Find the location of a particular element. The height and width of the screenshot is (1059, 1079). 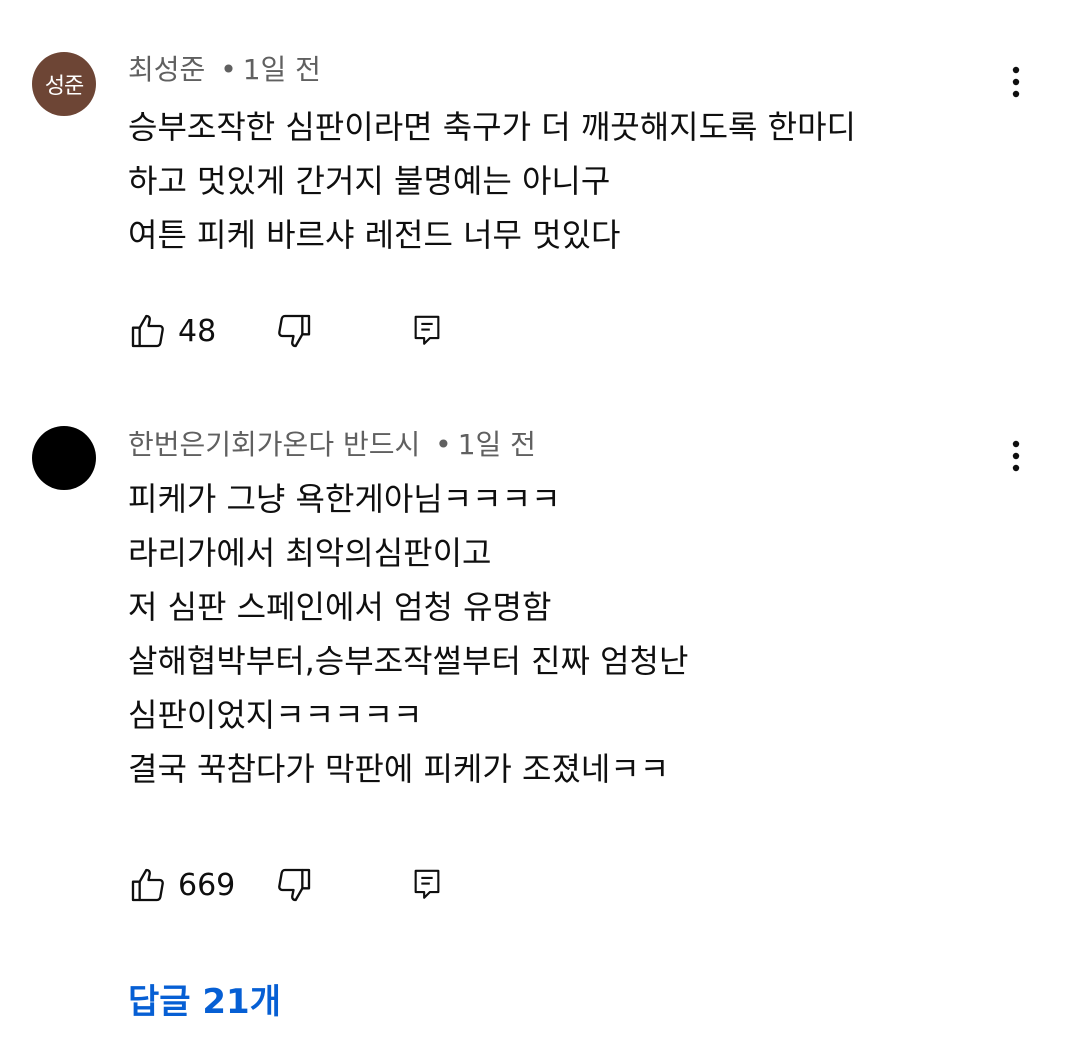

comment-meta: 최성준 • 1일 전 is located at coordinates (224, 70).